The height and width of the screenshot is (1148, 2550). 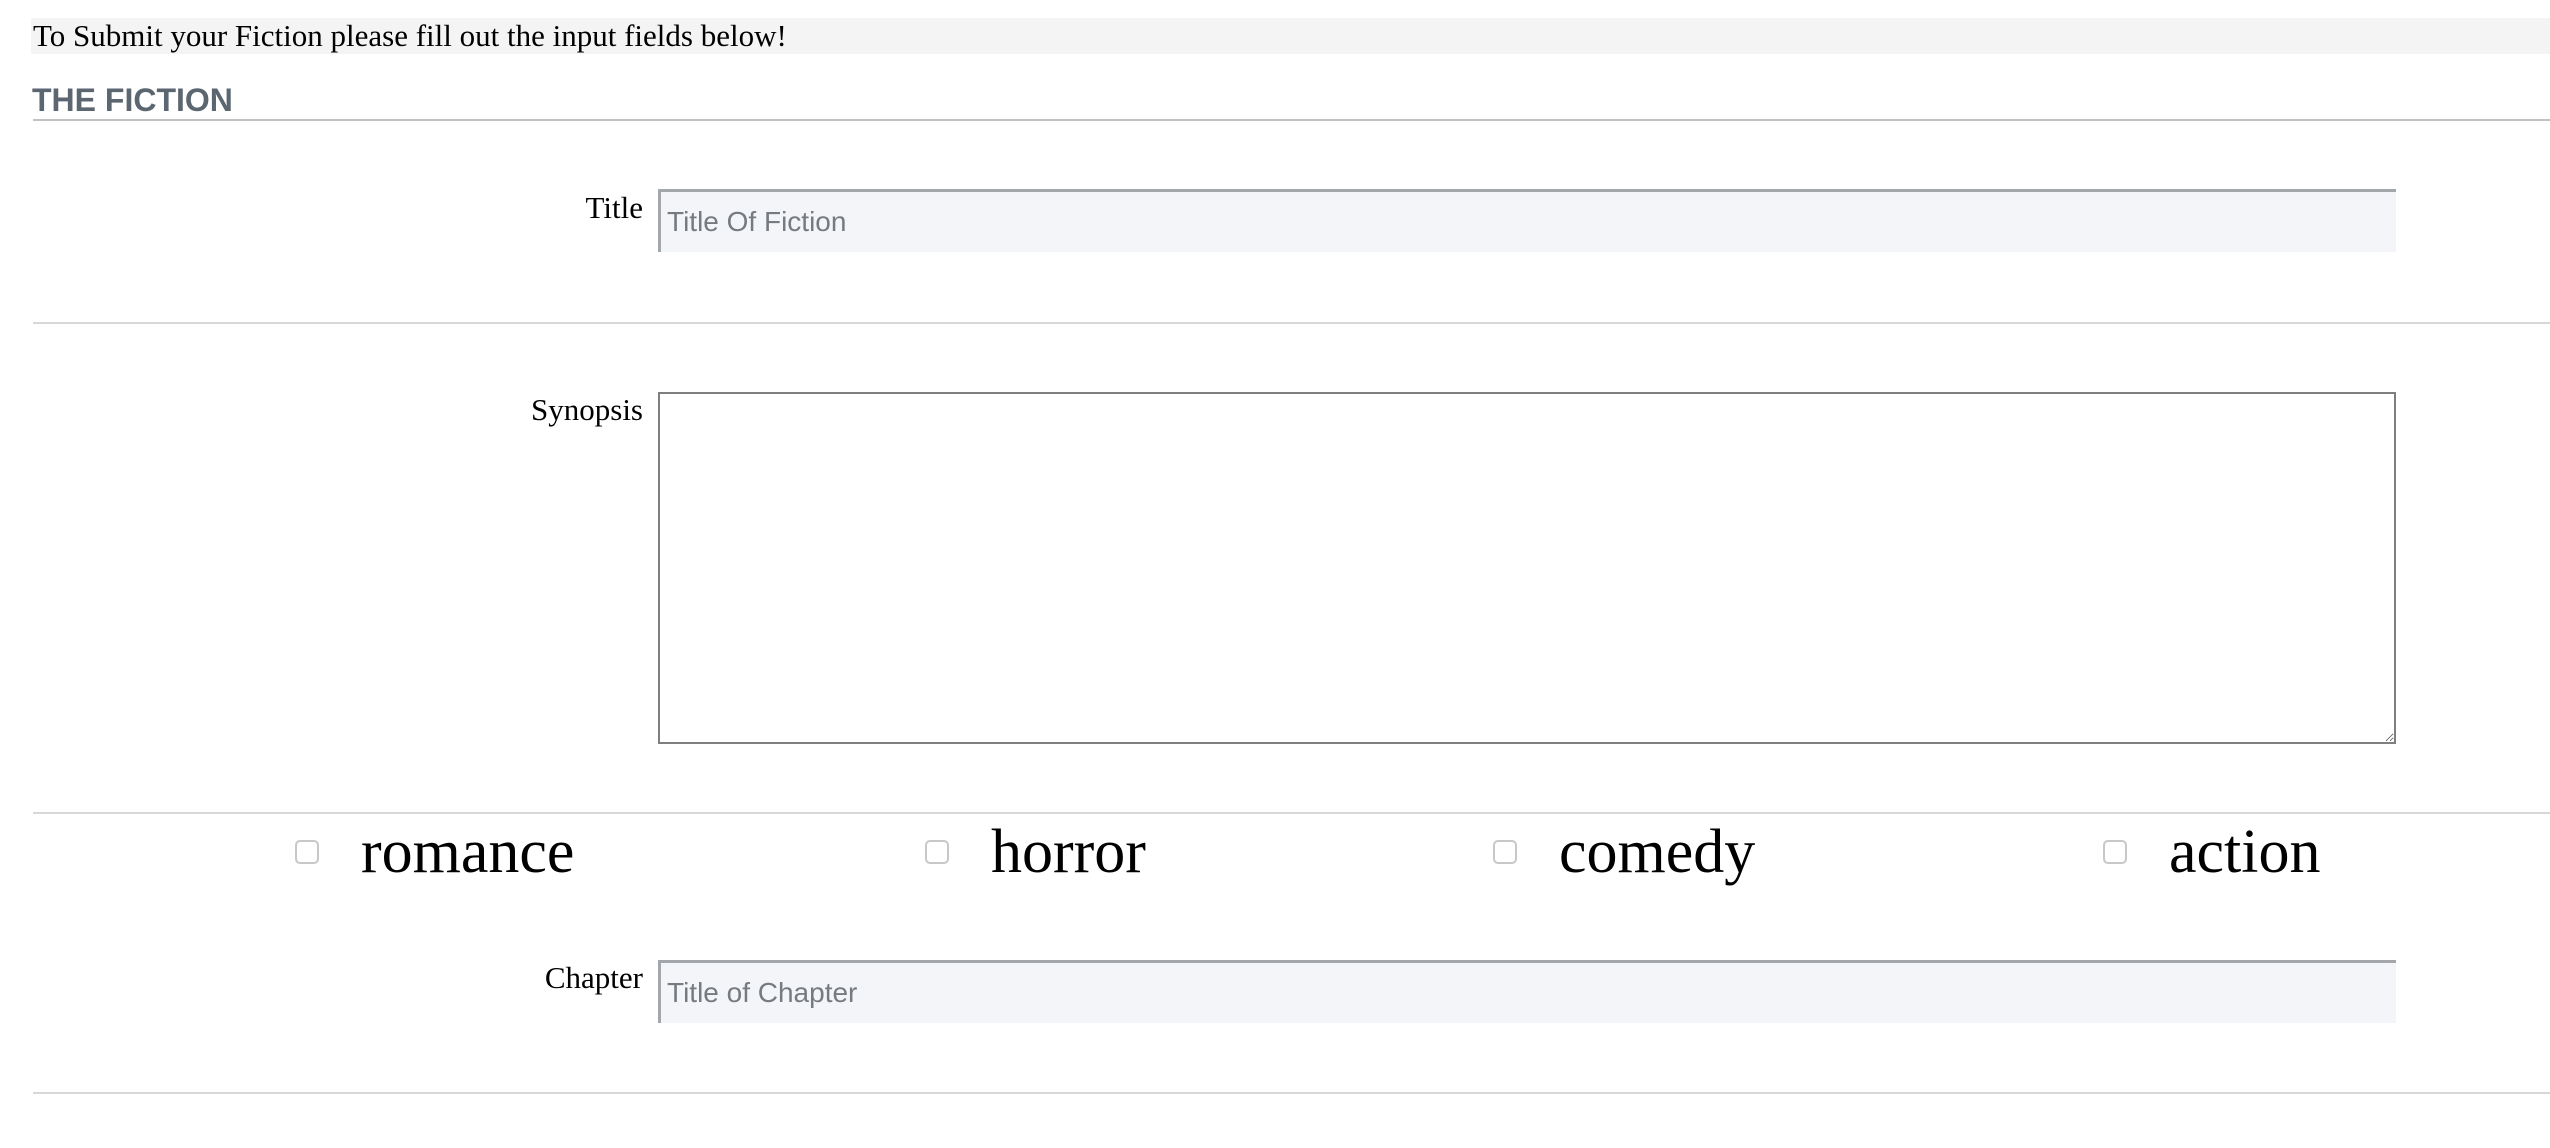 What do you see at coordinates (468, 852) in the screenshot?
I see `romance-label: romance` at bounding box center [468, 852].